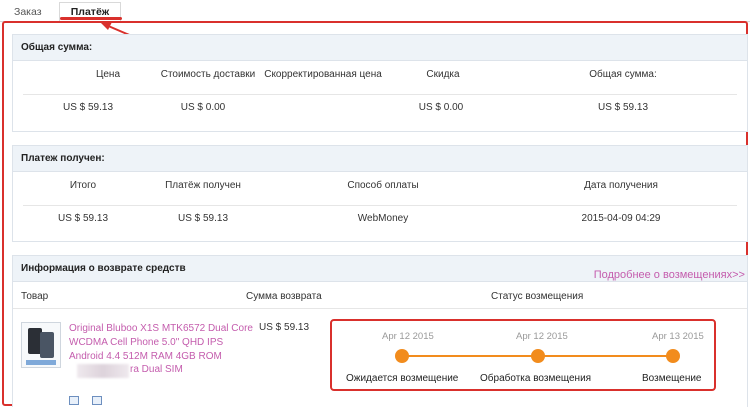 The image size is (750, 407). Describe the element at coordinates (383, 218) in the screenshot. I see `value-payment-method: WebMoney` at that location.